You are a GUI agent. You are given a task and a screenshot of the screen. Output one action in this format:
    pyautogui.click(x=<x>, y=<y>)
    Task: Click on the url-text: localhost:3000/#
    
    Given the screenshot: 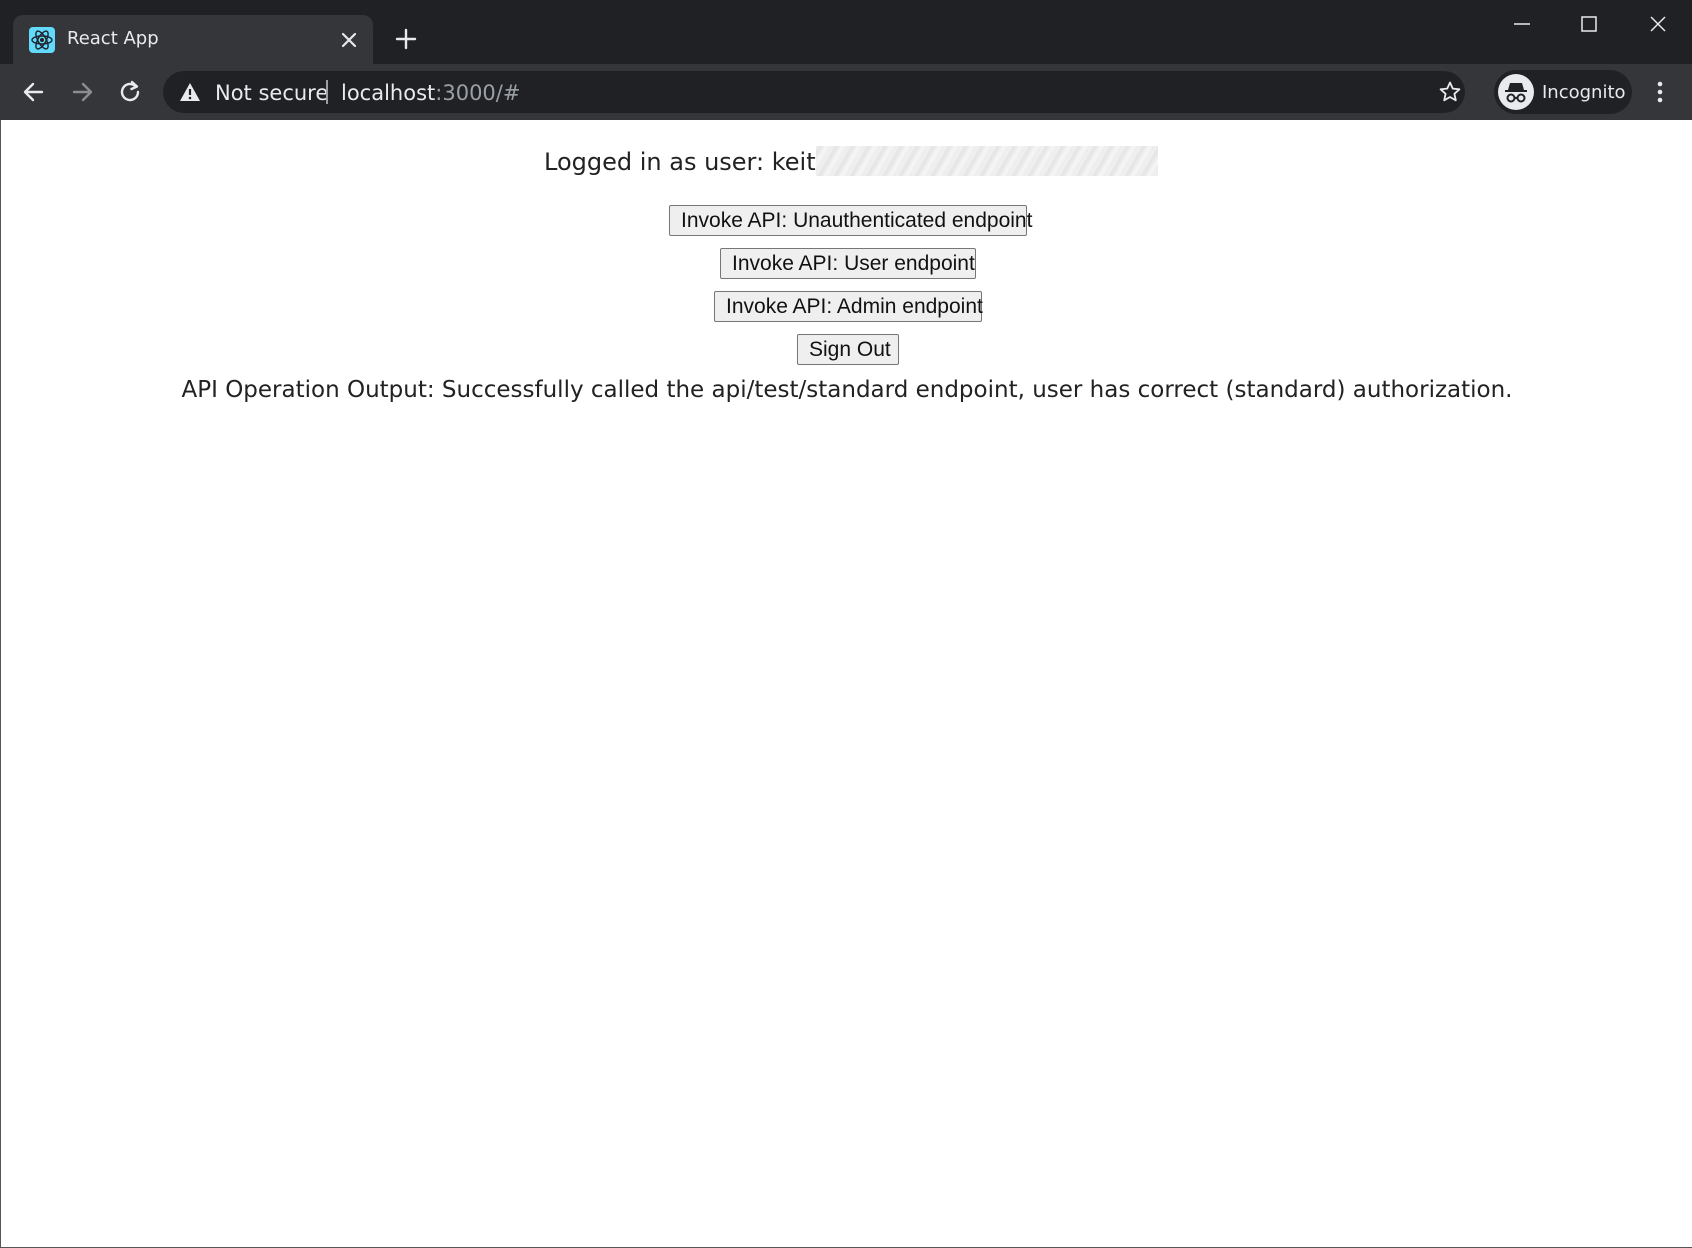 What is the action you would take?
    pyautogui.click(x=430, y=93)
    